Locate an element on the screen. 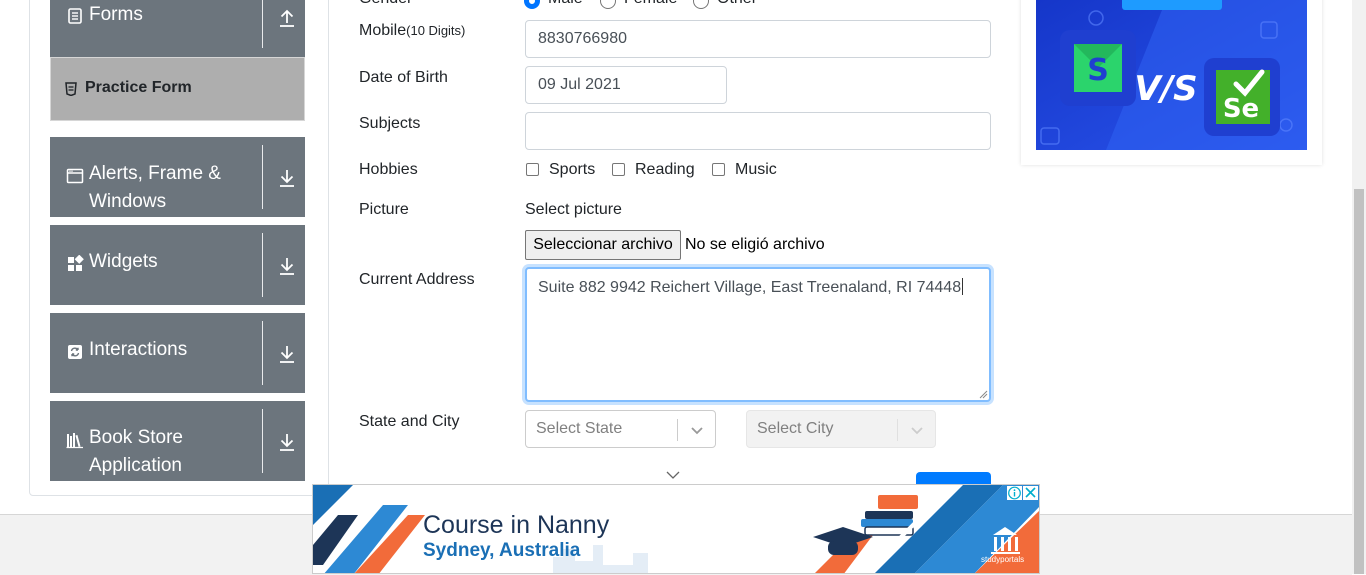 The height and width of the screenshot is (575, 1366). ad-graphic: S V/S Se is located at coordinates (1171, 75).